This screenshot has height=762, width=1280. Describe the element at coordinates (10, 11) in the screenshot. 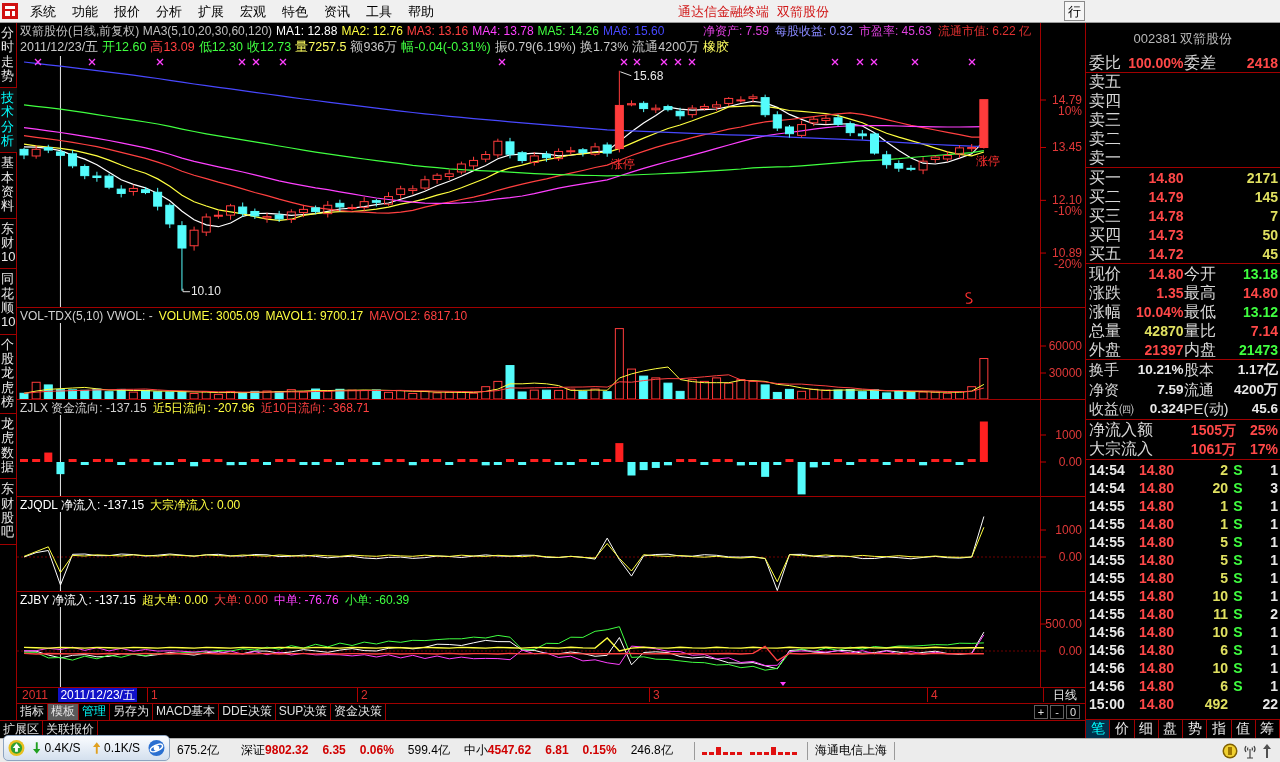

I see `app-icon` at that location.